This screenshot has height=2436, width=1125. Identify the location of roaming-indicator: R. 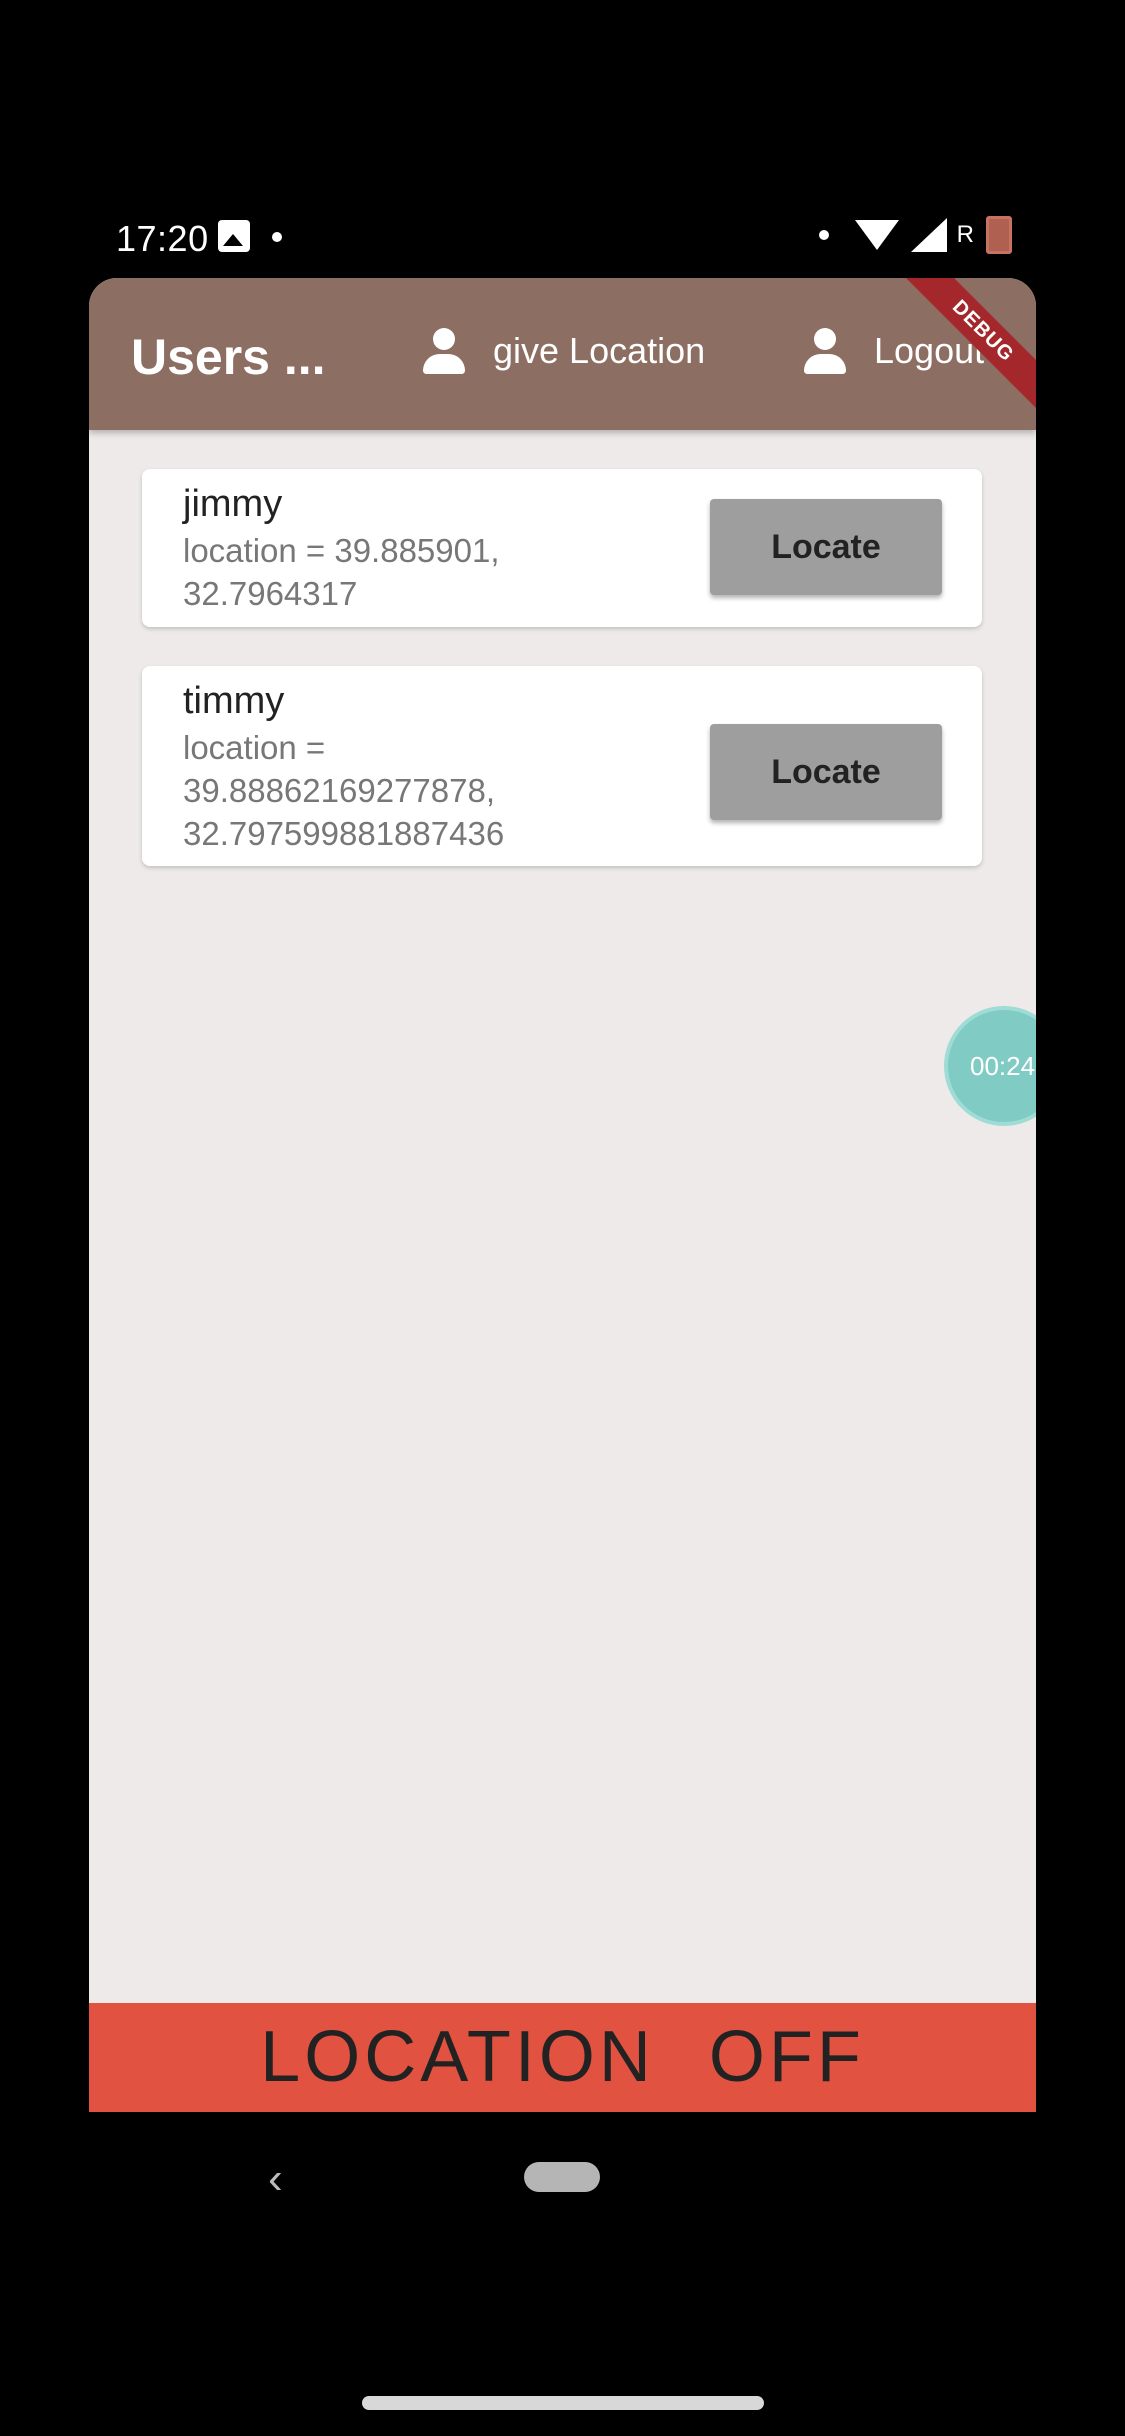
(965, 234).